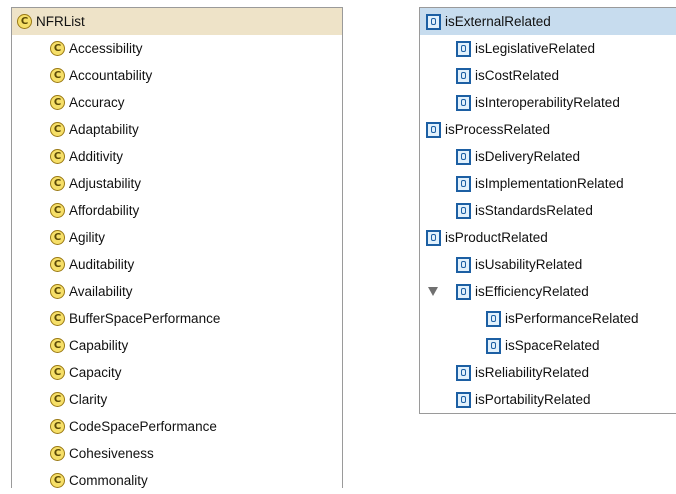 The image size is (676, 494). Describe the element at coordinates (529, 264) in the screenshot. I see `tree-item-label: isUsabilityRelated` at that location.